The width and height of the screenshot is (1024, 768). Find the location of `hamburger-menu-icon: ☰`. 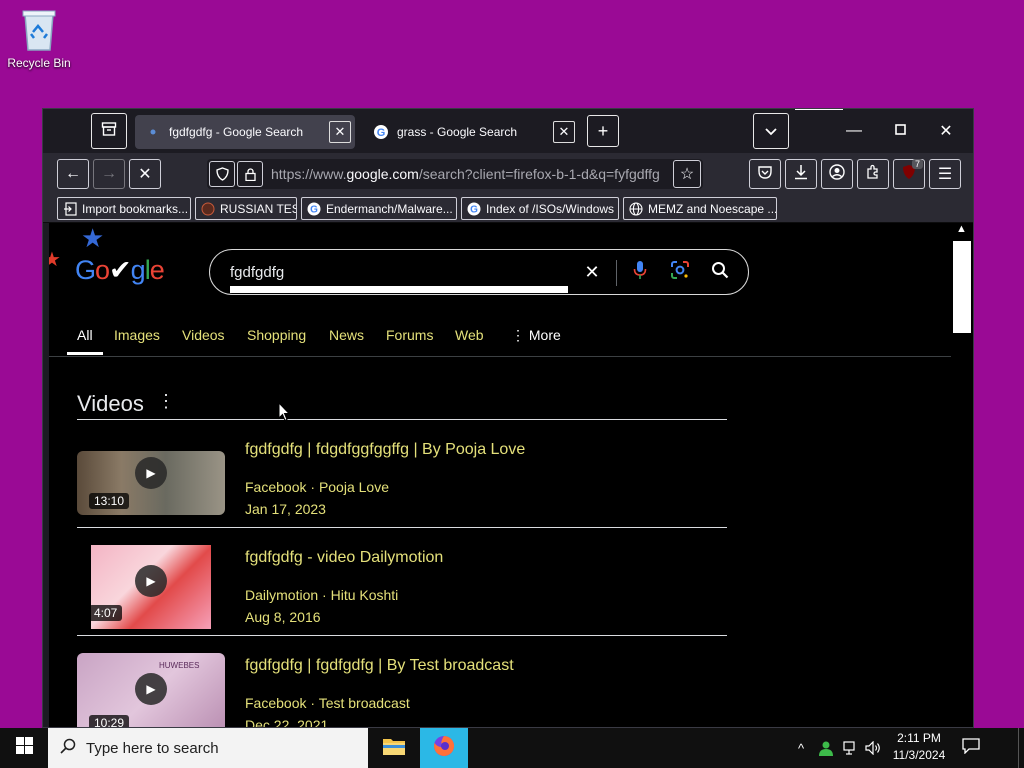

hamburger-menu-icon: ☰ is located at coordinates (945, 174).